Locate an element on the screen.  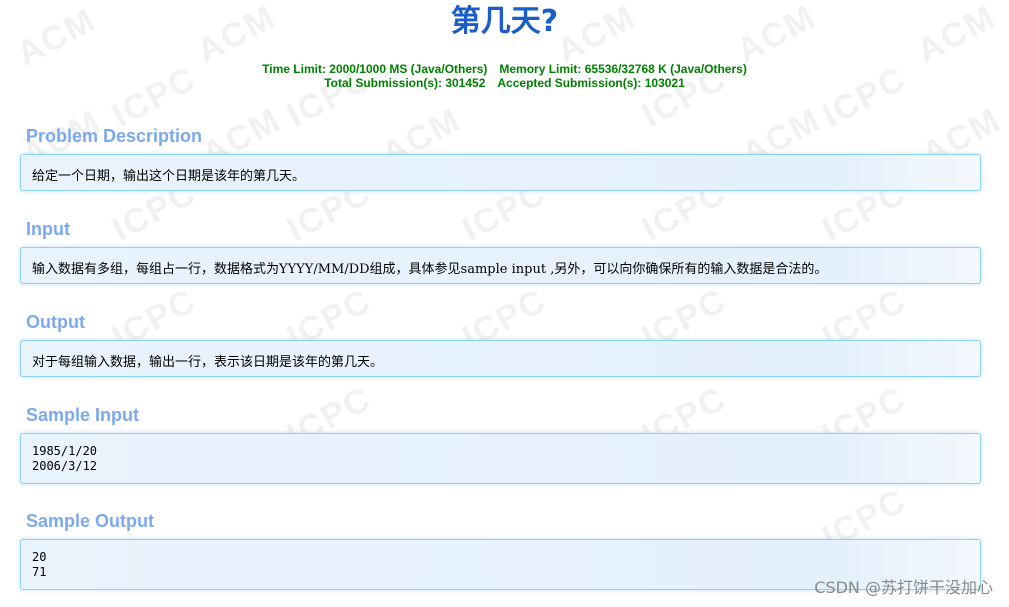
sample-input-line: 1985/1/20 is located at coordinates (65, 451).